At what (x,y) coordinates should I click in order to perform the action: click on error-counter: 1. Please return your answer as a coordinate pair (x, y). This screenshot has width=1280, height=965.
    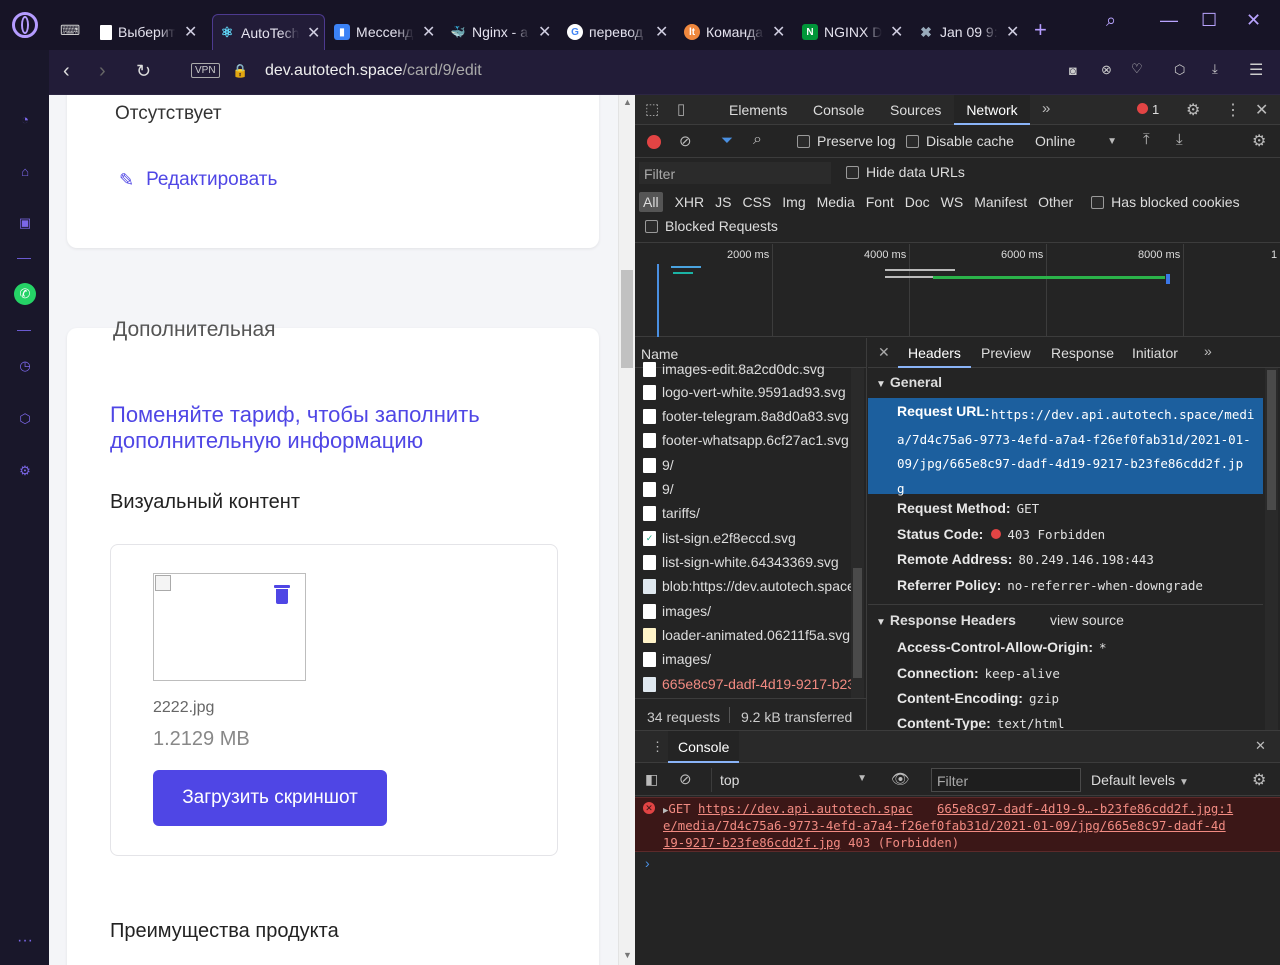
    Looking at the image, I should click on (1148, 109).